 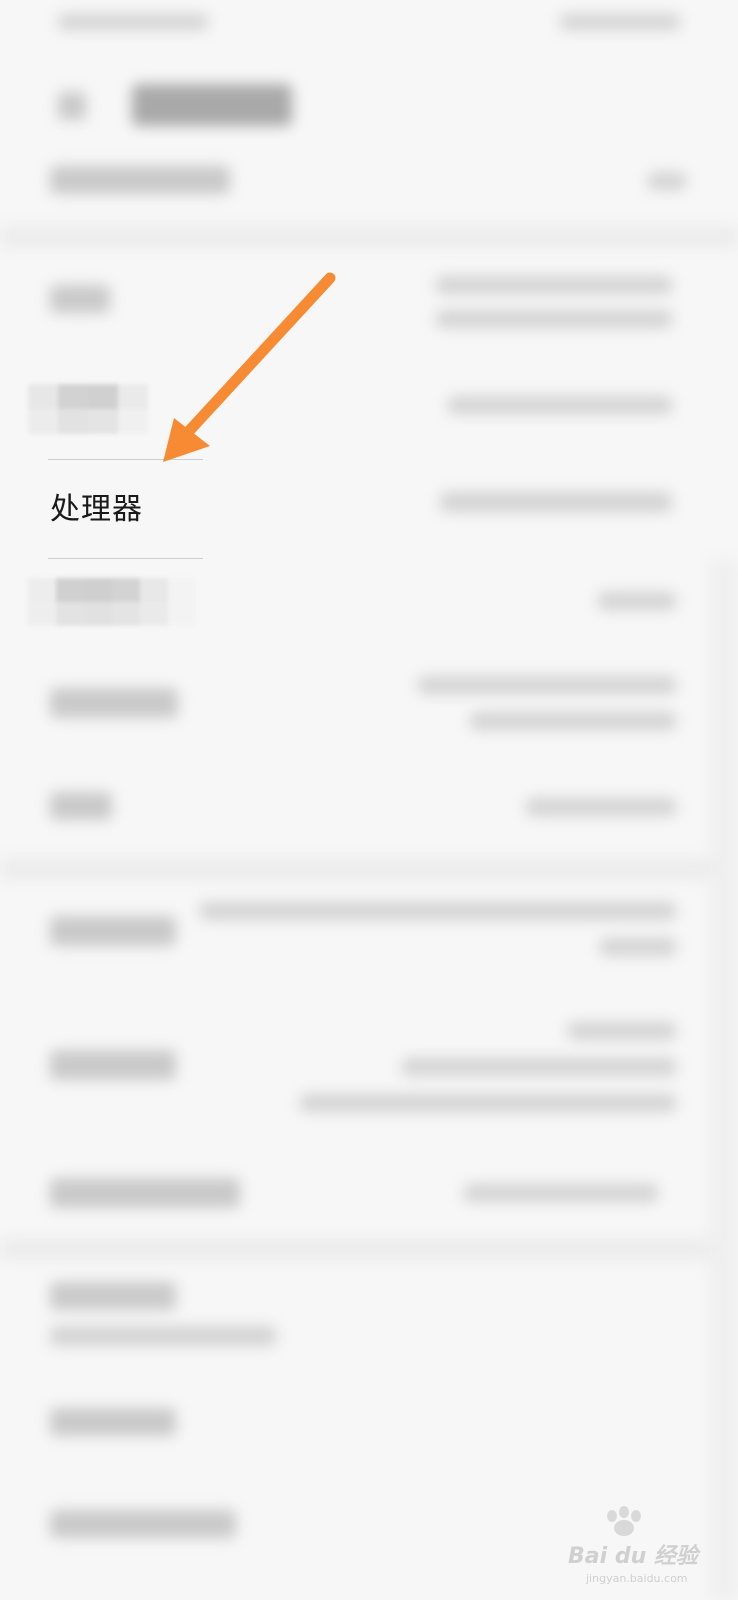 What do you see at coordinates (249, 367) in the screenshot?
I see `annotation-arrow-icon` at bounding box center [249, 367].